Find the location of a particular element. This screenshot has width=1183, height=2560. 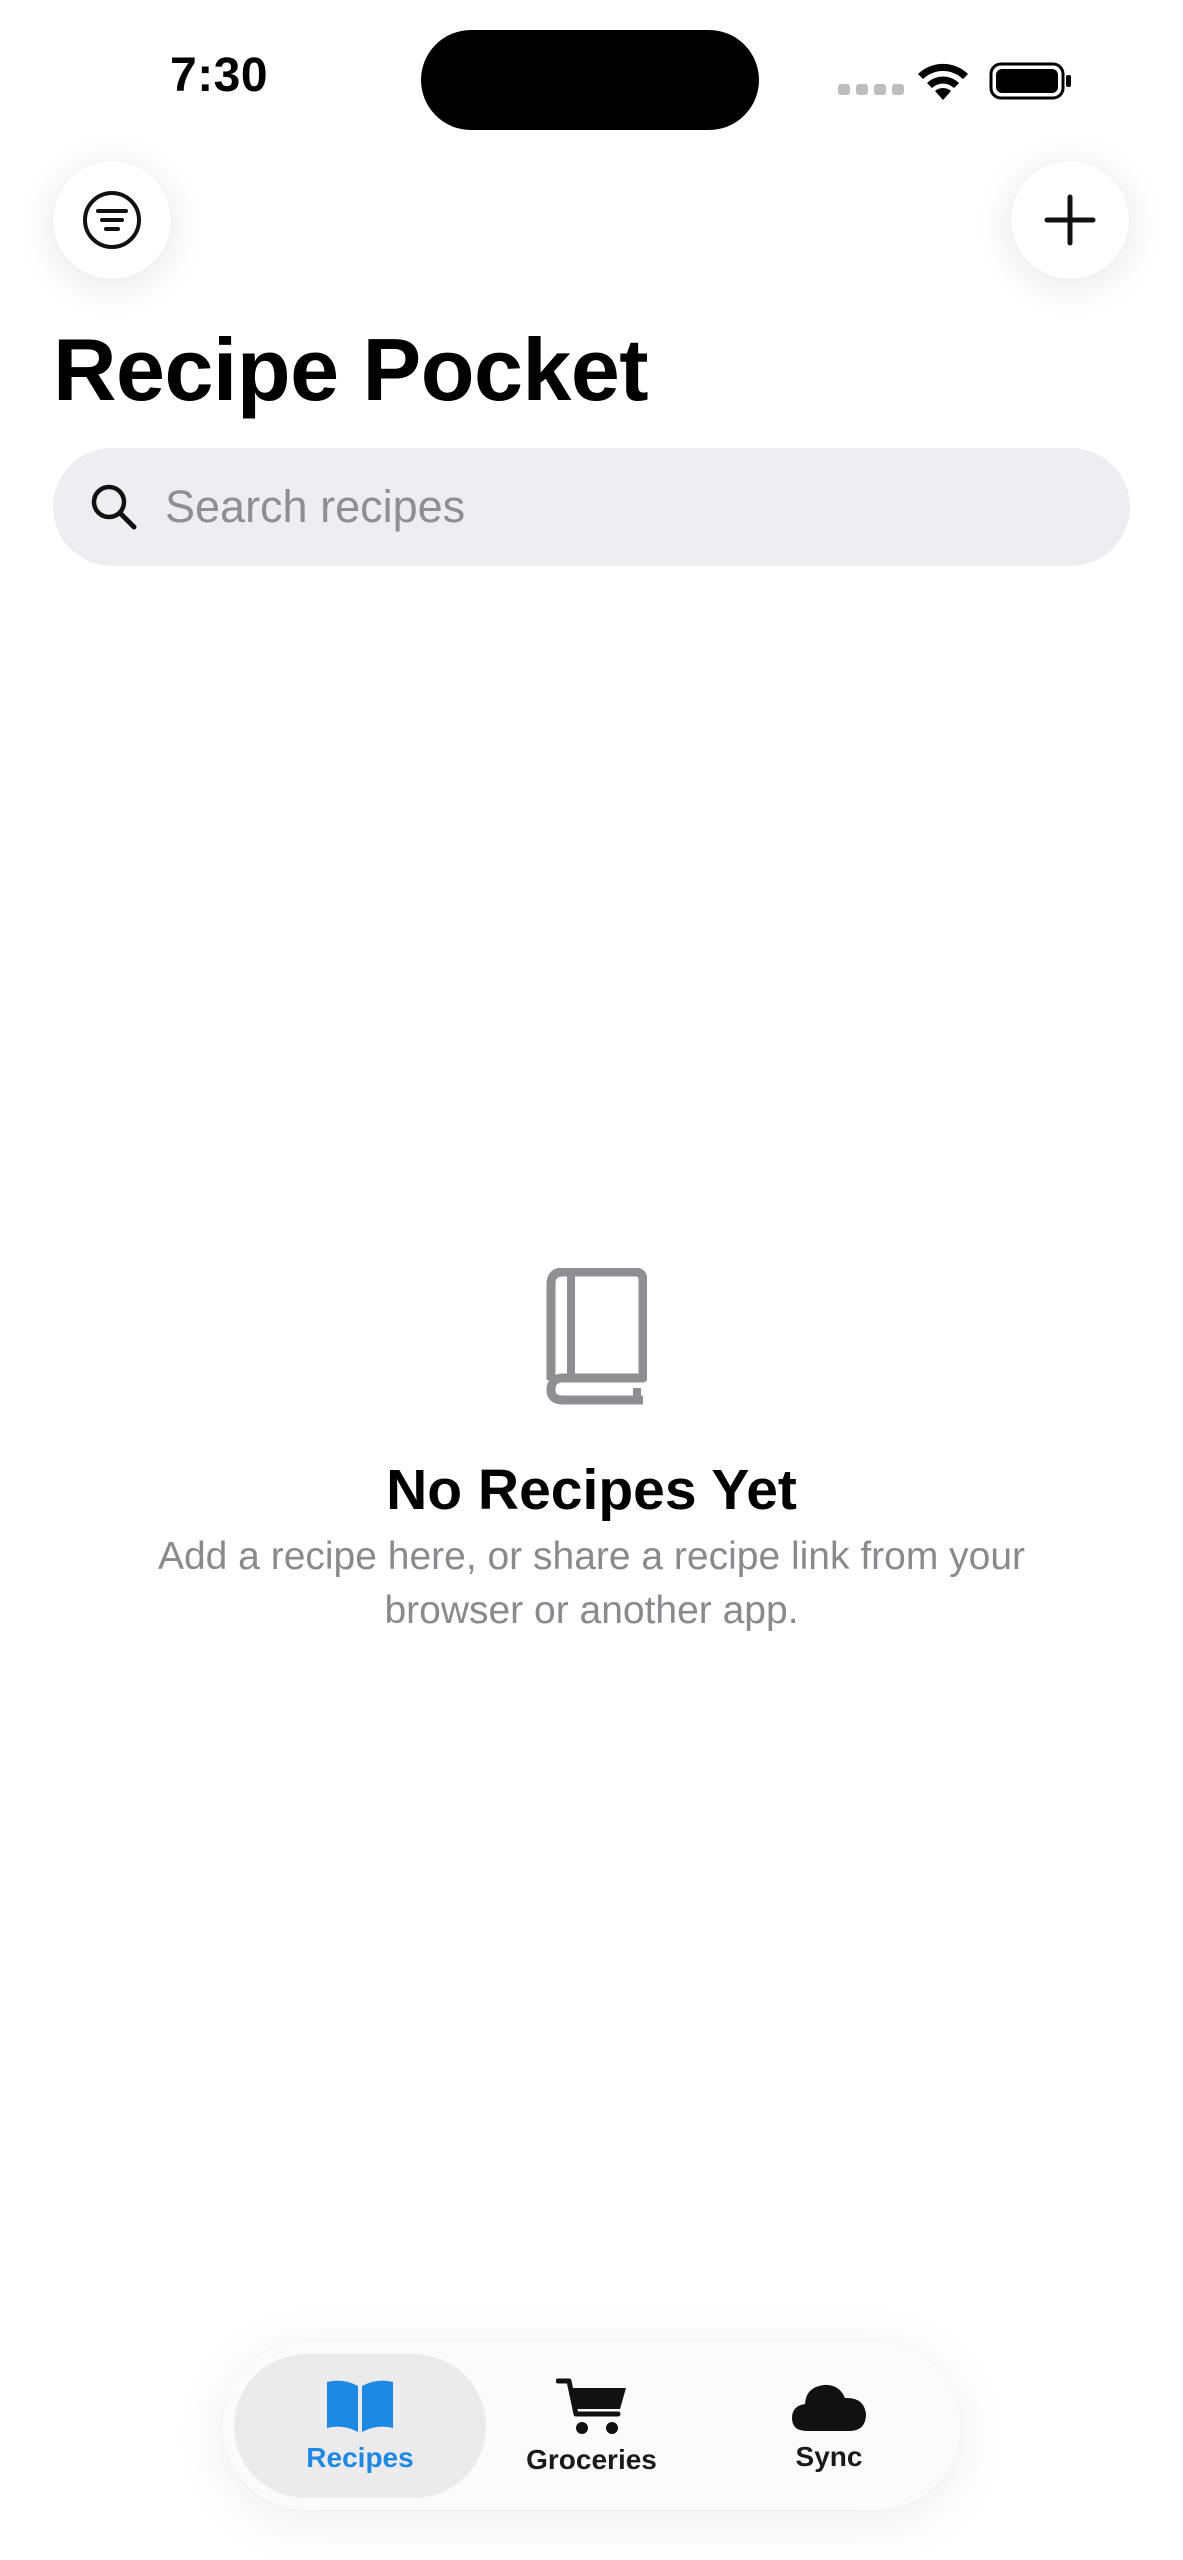

add-recipe-button is located at coordinates (1070, 220).